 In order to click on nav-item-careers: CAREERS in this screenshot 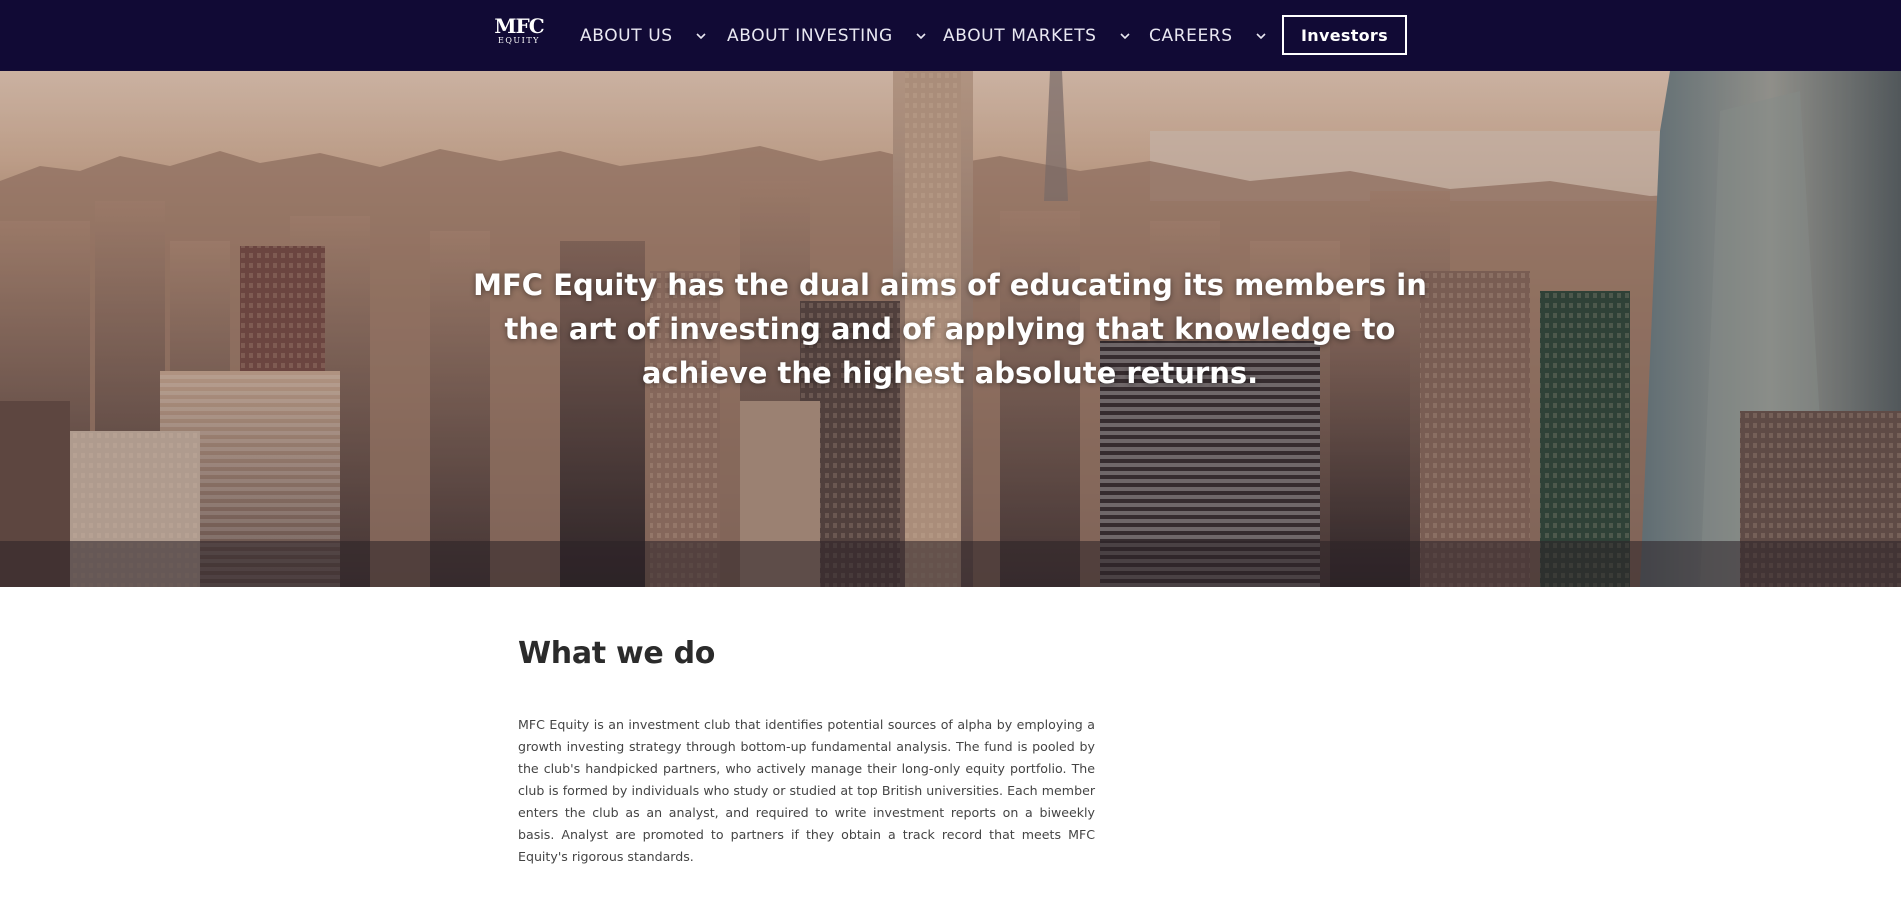, I will do `click(1208, 35)`.